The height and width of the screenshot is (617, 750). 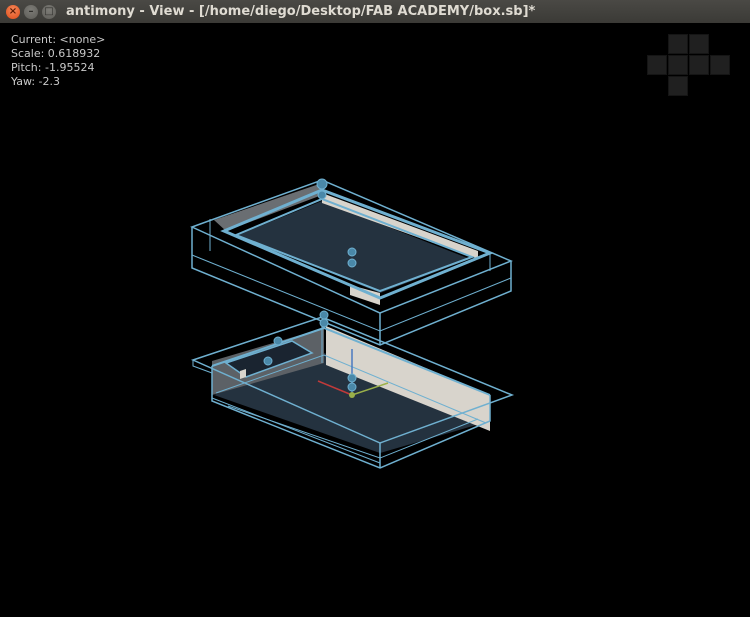 What do you see at coordinates (56, 53) in the screenshot?
I see `scale-readout: Scale: 0.618932` at bounding box center [56, 53].